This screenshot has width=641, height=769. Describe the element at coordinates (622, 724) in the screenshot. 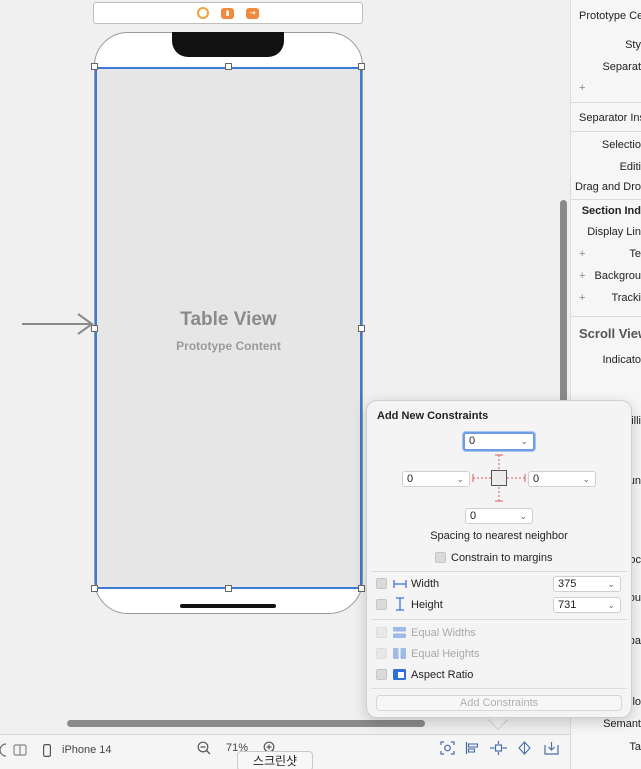

I see `inspector-row-semantic: Semant` at that location.